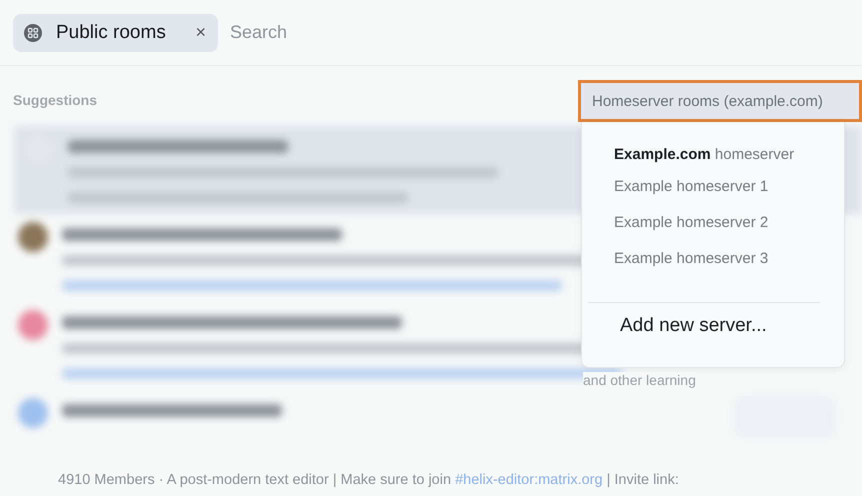 The height and width of the screenshot is (496, 862). Describe the element at coordinates (368, 480) in the screenshot. I see `room-description: 4910 Members · A post-modern text editor | Make sure to join #helix-editor:matrix.org | Invite link:` at that location.